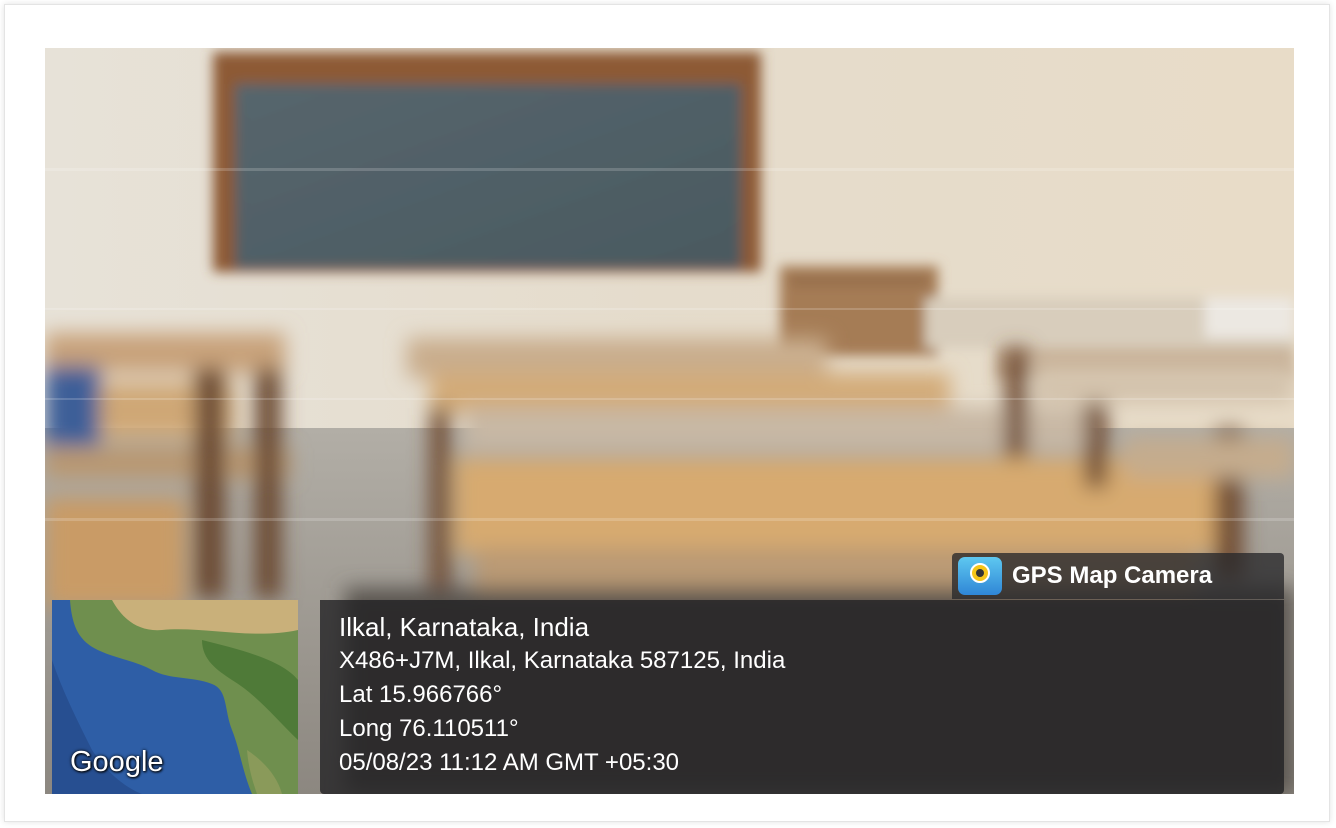 The width and height of the screenshot is (1336, 828). I want to click on timestamp: 05/08/23 11:12 AM GMT +05:30, so click(509, 762).